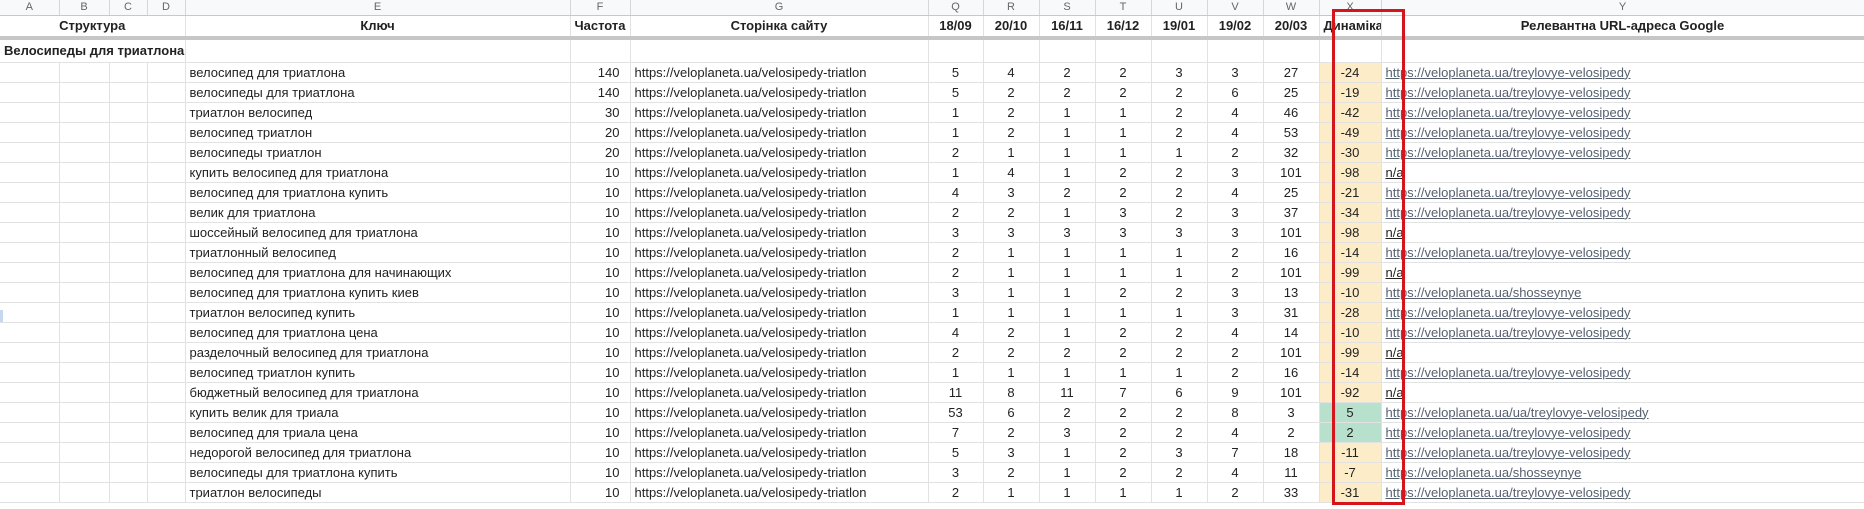 The width and height of the screenshot is (1864, 509). What do you see at coordinates (1350, 27) in the screenshot?
I see `header-dynamics: Динаміка` at bounding box center [1350, 27].